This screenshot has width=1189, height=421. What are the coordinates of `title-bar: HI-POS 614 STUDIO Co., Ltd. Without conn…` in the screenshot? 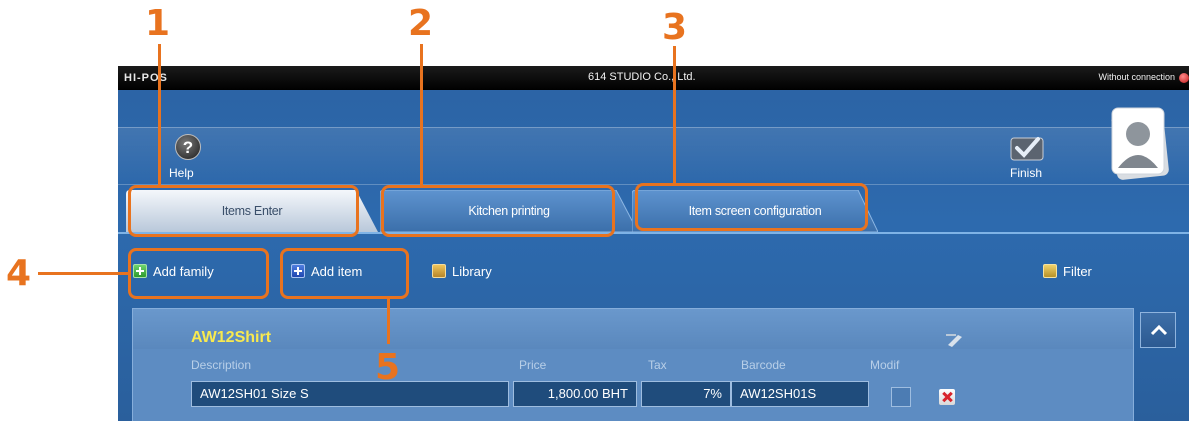 It's located at (653, 78).